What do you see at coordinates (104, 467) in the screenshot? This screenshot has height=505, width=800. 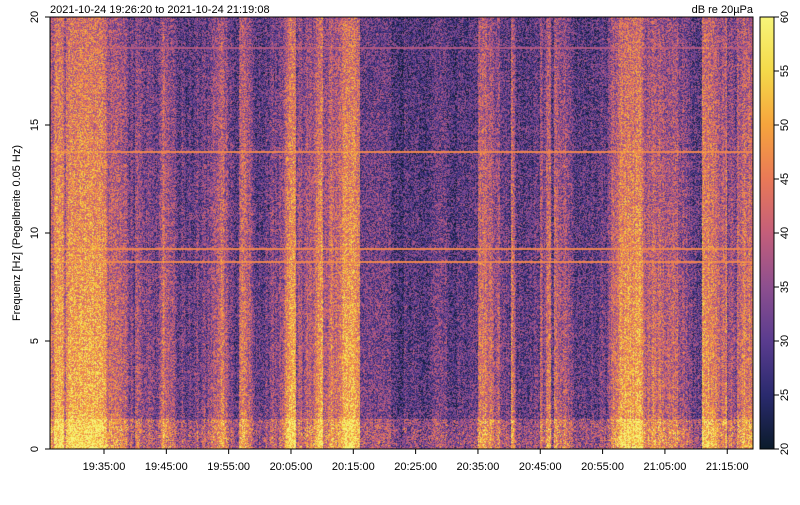 I see `x-tick-label: 19:35:00` at bounding box center [104, 467].